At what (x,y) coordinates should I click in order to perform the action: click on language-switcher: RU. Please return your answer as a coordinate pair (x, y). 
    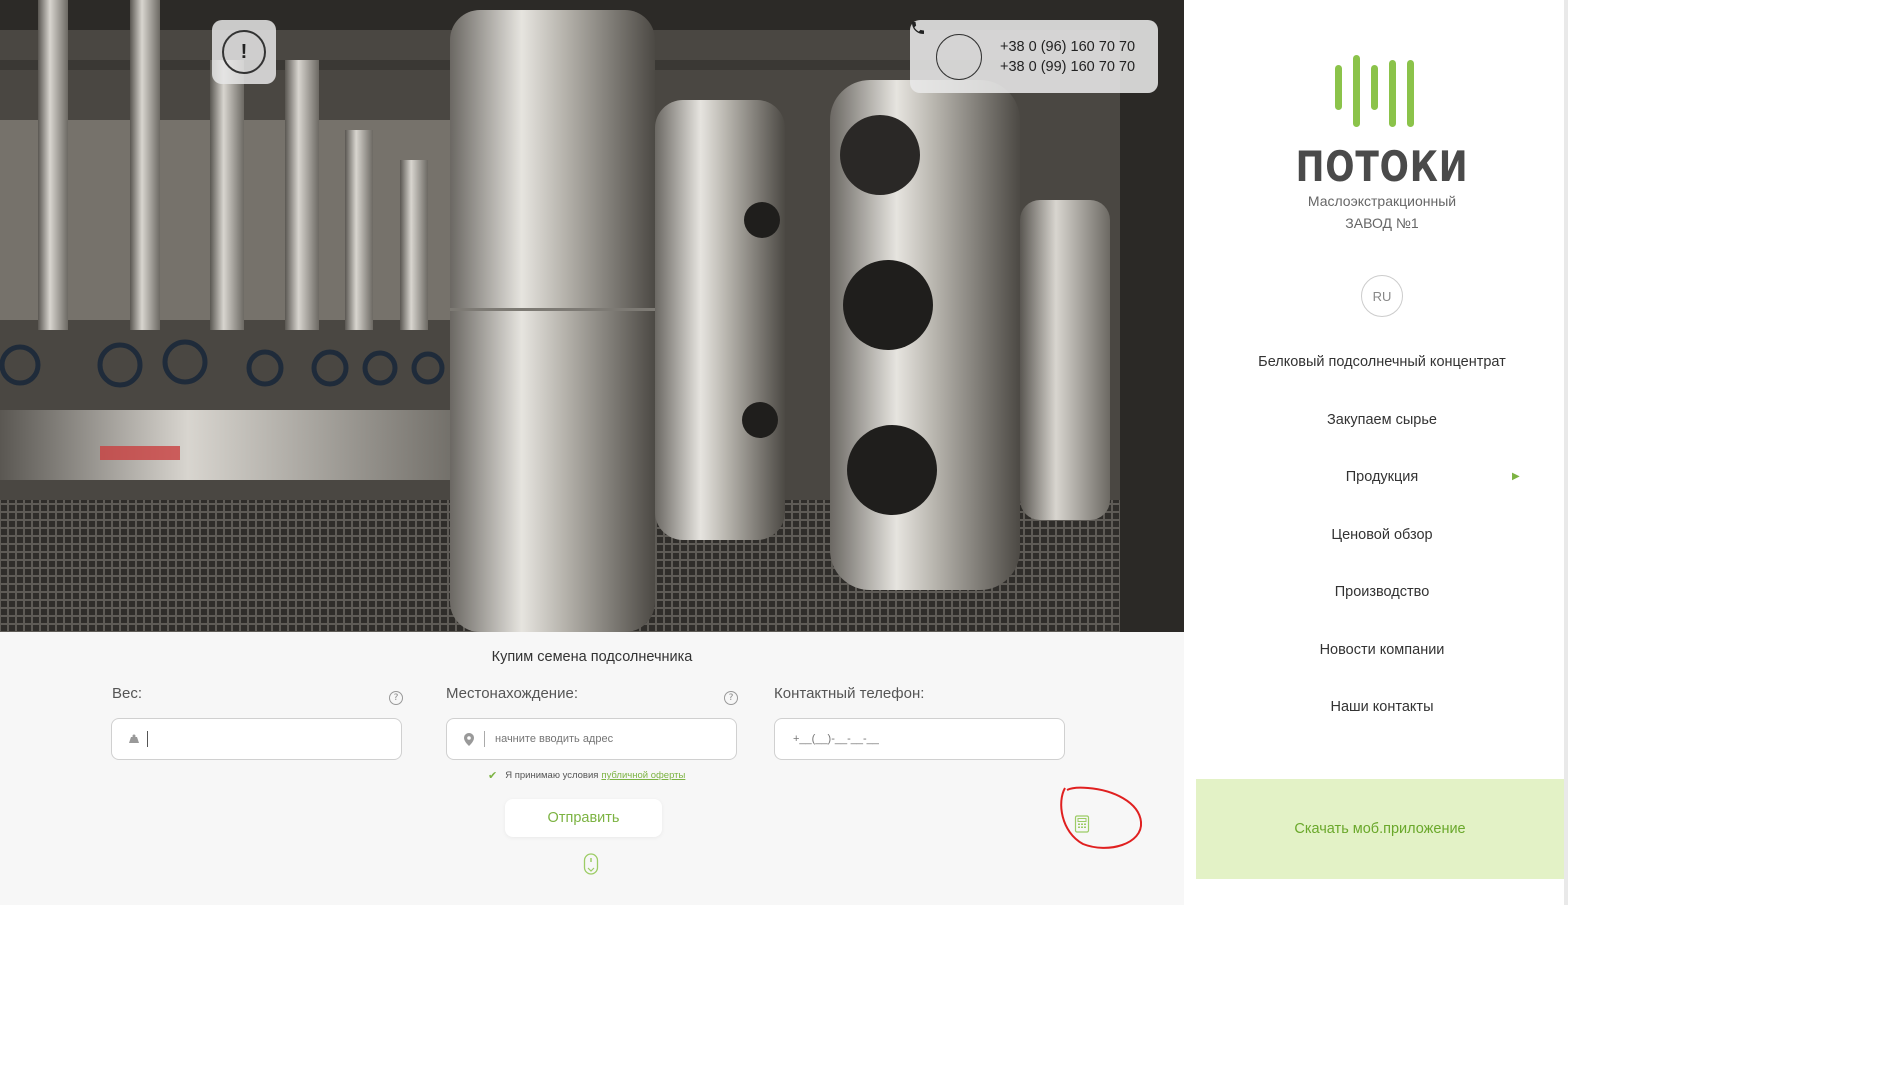
    Looking at the image, I should click on (1382, 296).